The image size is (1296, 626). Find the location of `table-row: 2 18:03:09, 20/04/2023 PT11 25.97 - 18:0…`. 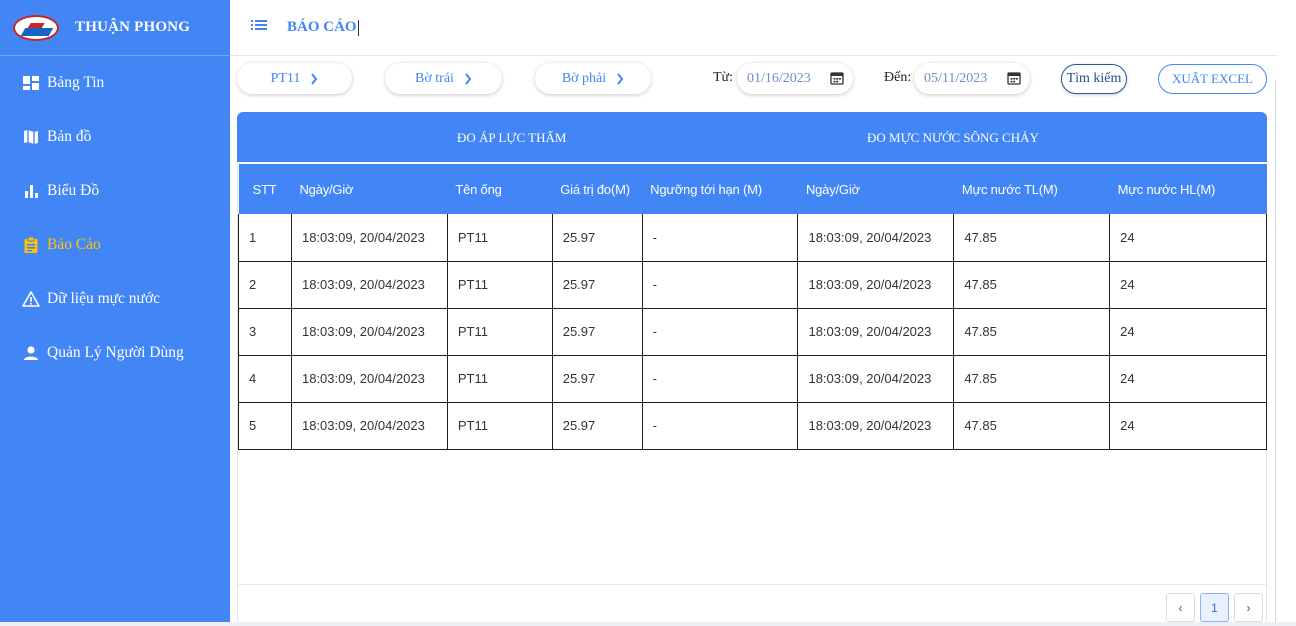

table-row: 2 18:03:09, 20/04/2023 PT11 25.97 - 18:0… is located at coordinates (752, 284).